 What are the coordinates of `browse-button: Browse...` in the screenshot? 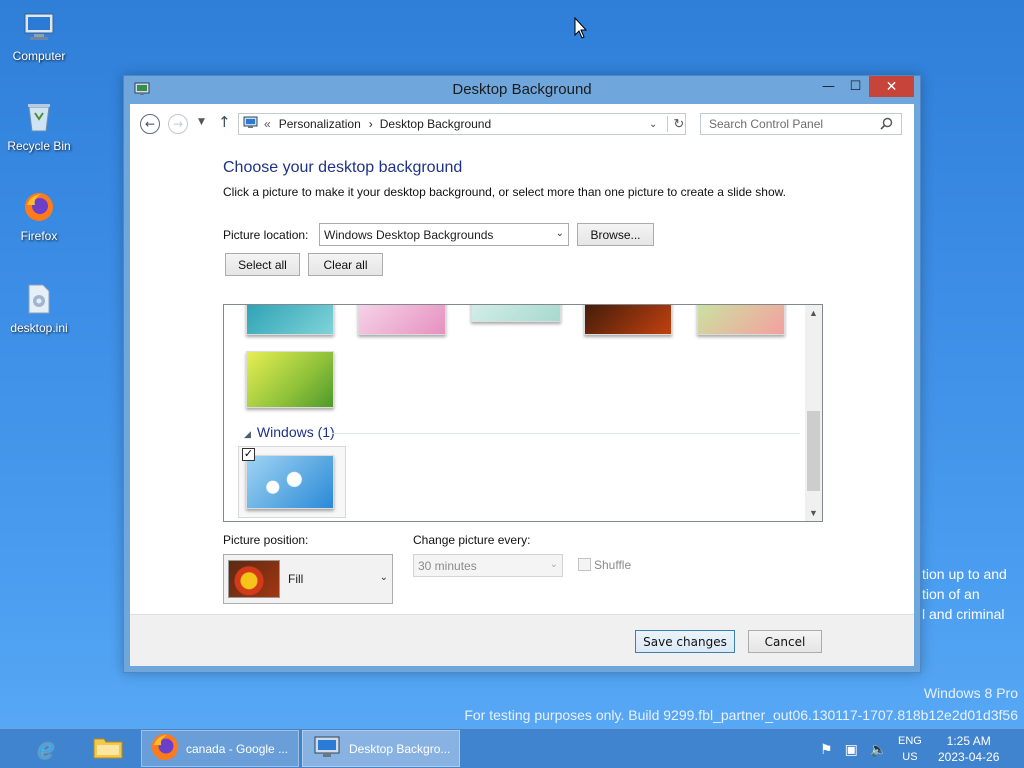 It's located at (615, 234).